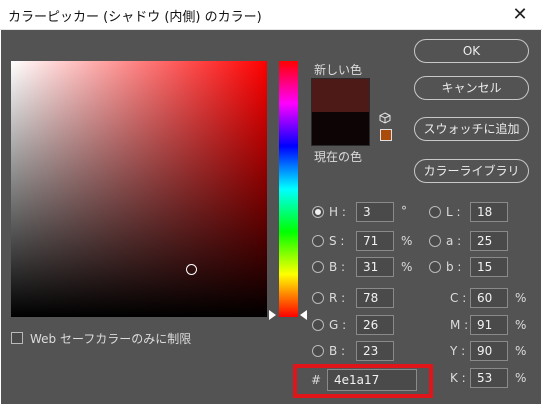  I want to click on field-h: 3, so click(375, 212).